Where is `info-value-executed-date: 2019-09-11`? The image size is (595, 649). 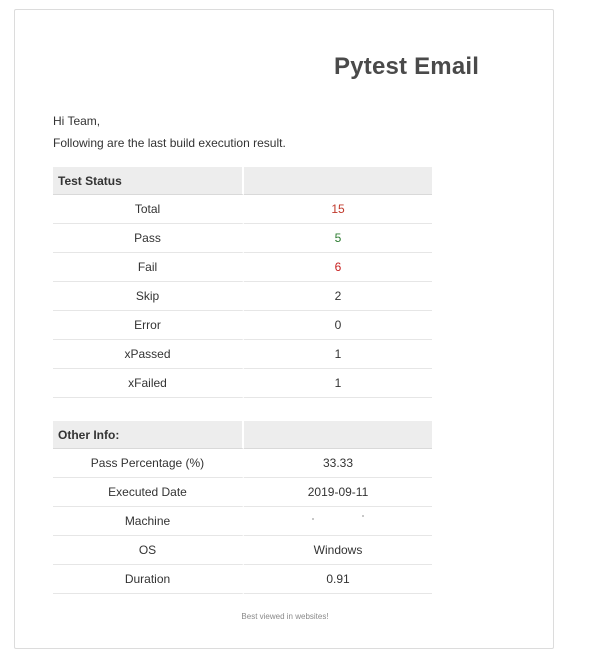
info-value-executed-date: 2019-09-11 is located at coordinates (338, 492).